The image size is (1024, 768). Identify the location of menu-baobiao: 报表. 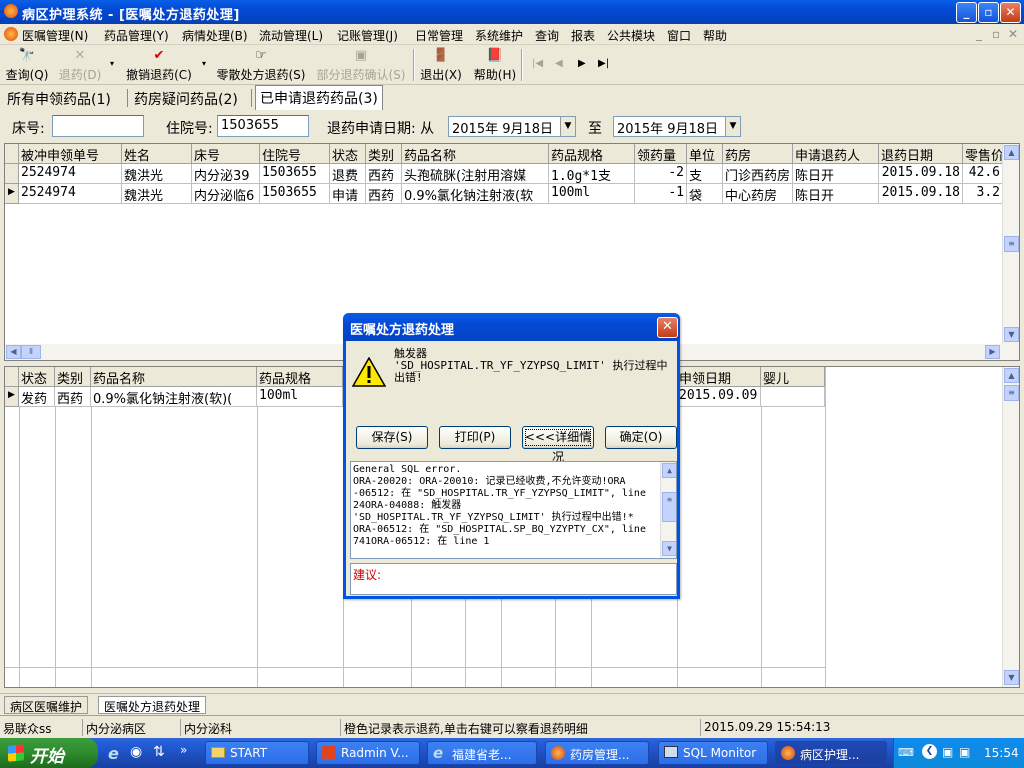
(583, 35).